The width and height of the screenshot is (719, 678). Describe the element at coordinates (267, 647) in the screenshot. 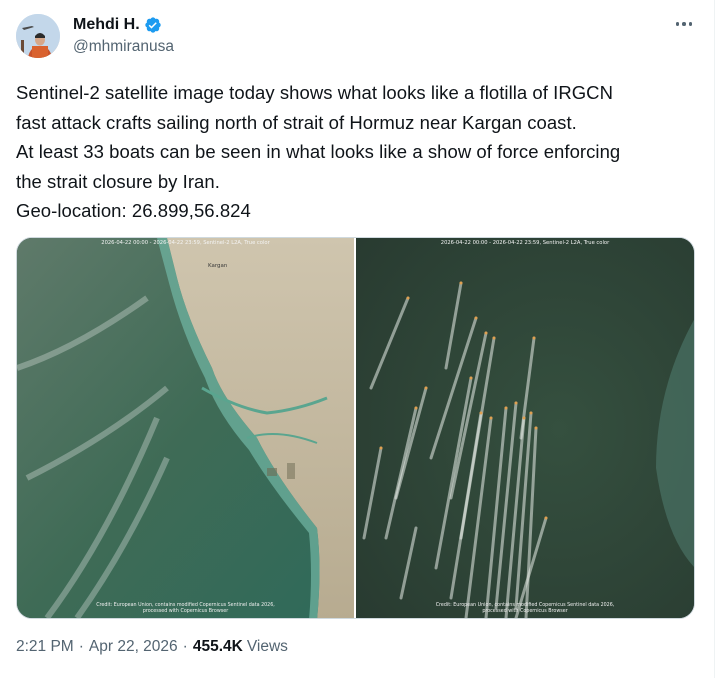

I see `views-label: Views` at that location.